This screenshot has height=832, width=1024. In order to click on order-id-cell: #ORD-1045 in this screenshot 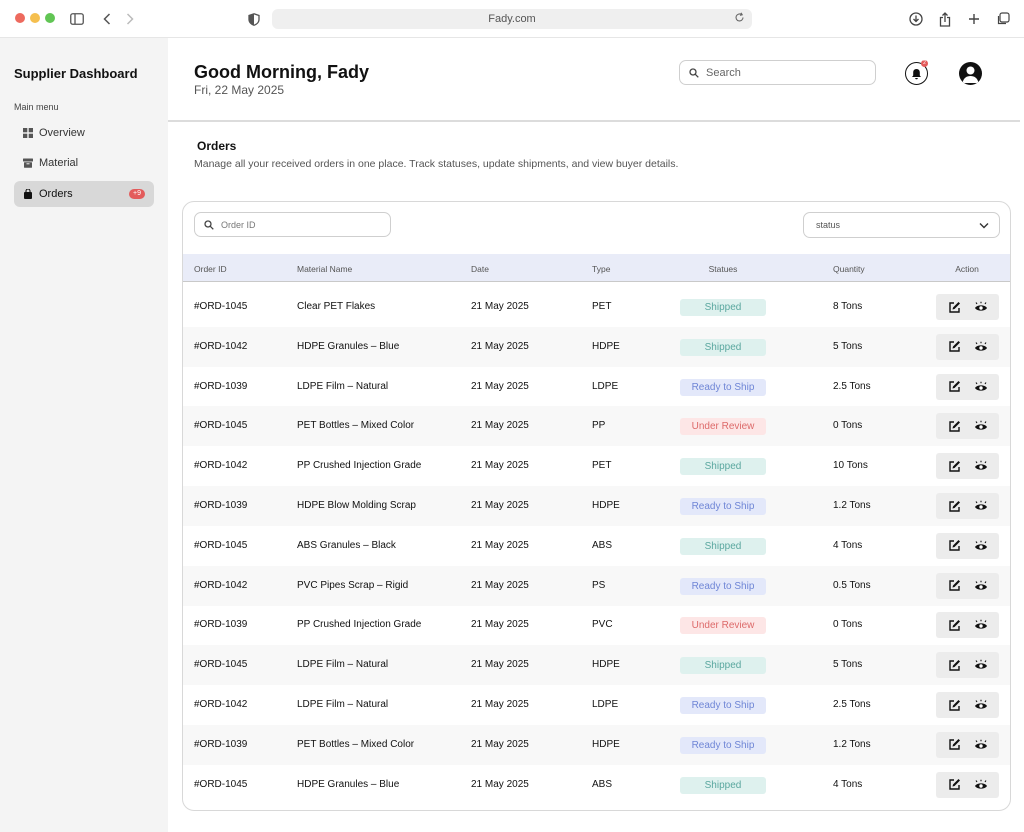, I will do `click(221, 665)`.